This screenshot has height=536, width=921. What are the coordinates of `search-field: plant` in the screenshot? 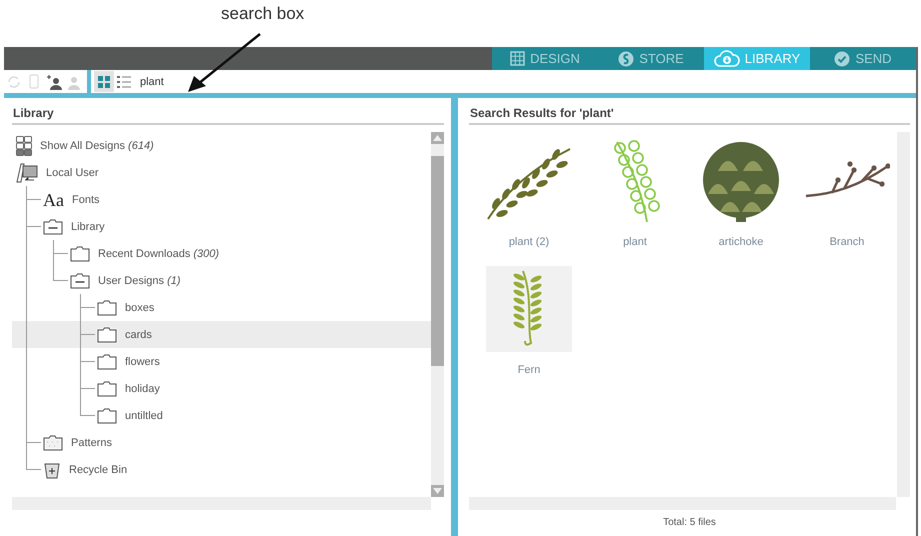 It's located at (220, 81).